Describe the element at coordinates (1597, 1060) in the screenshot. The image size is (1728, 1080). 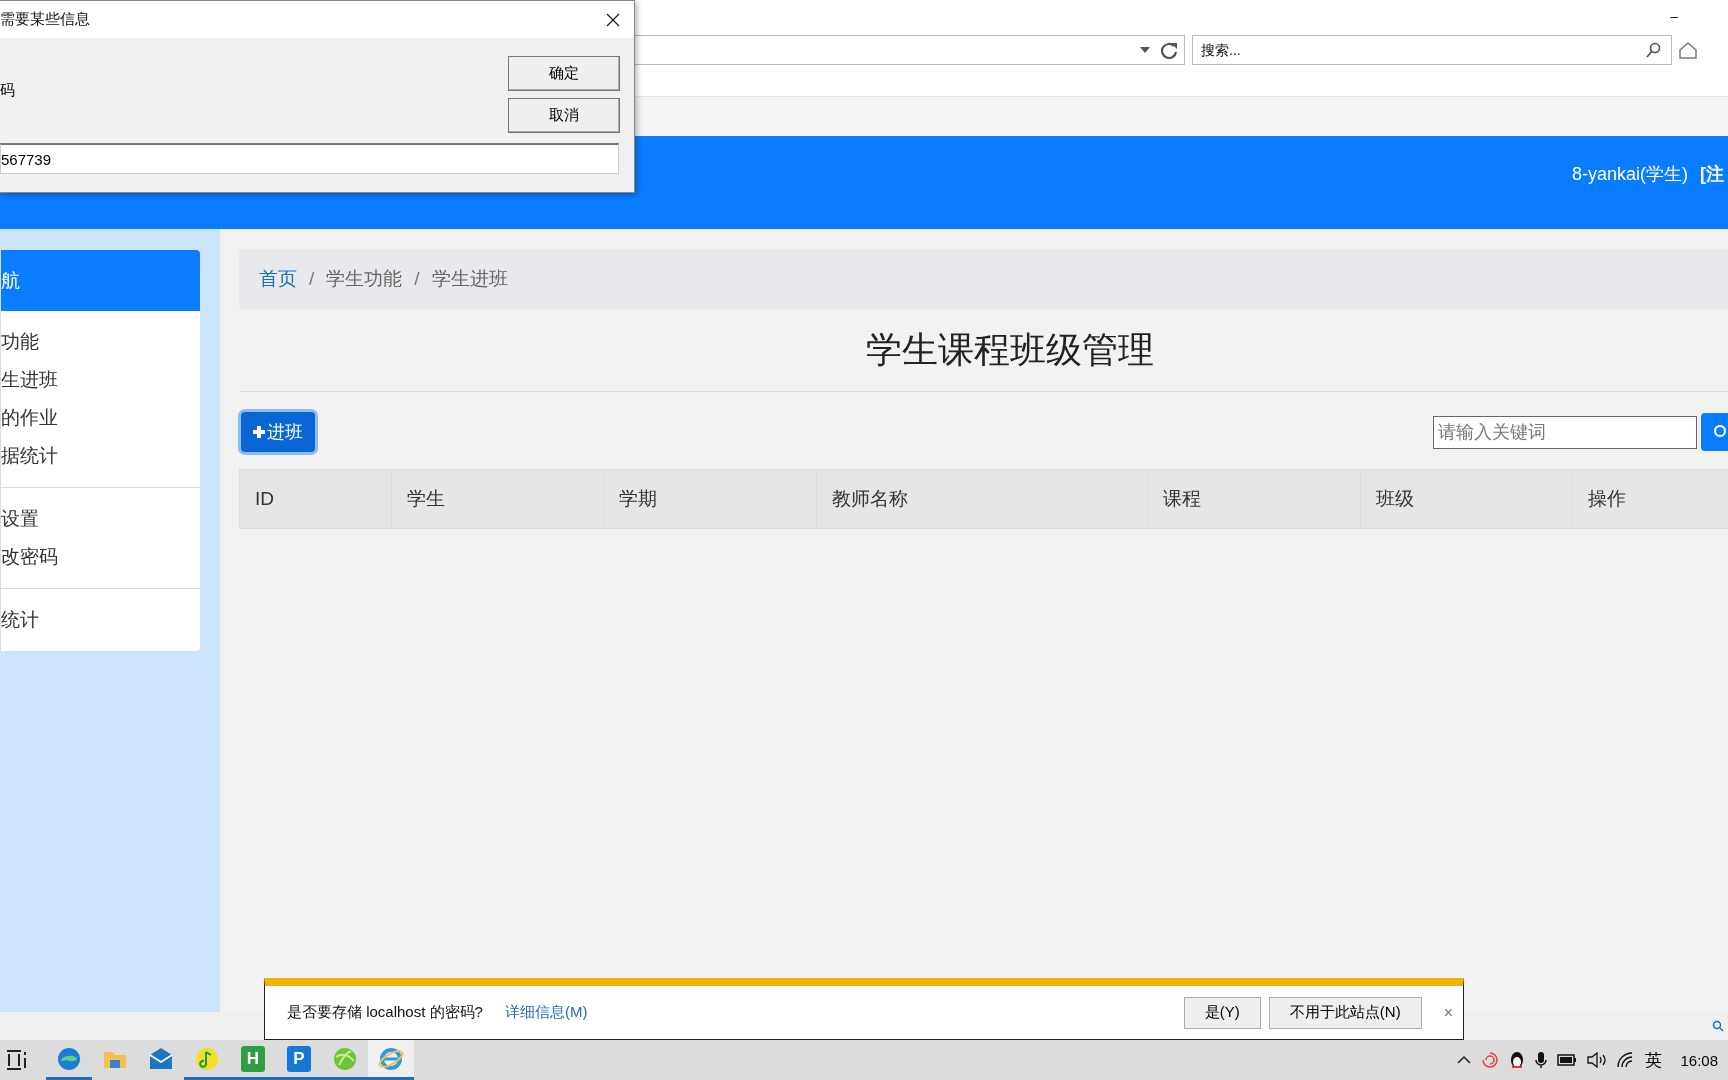
I see `speaker-icon` at that location.